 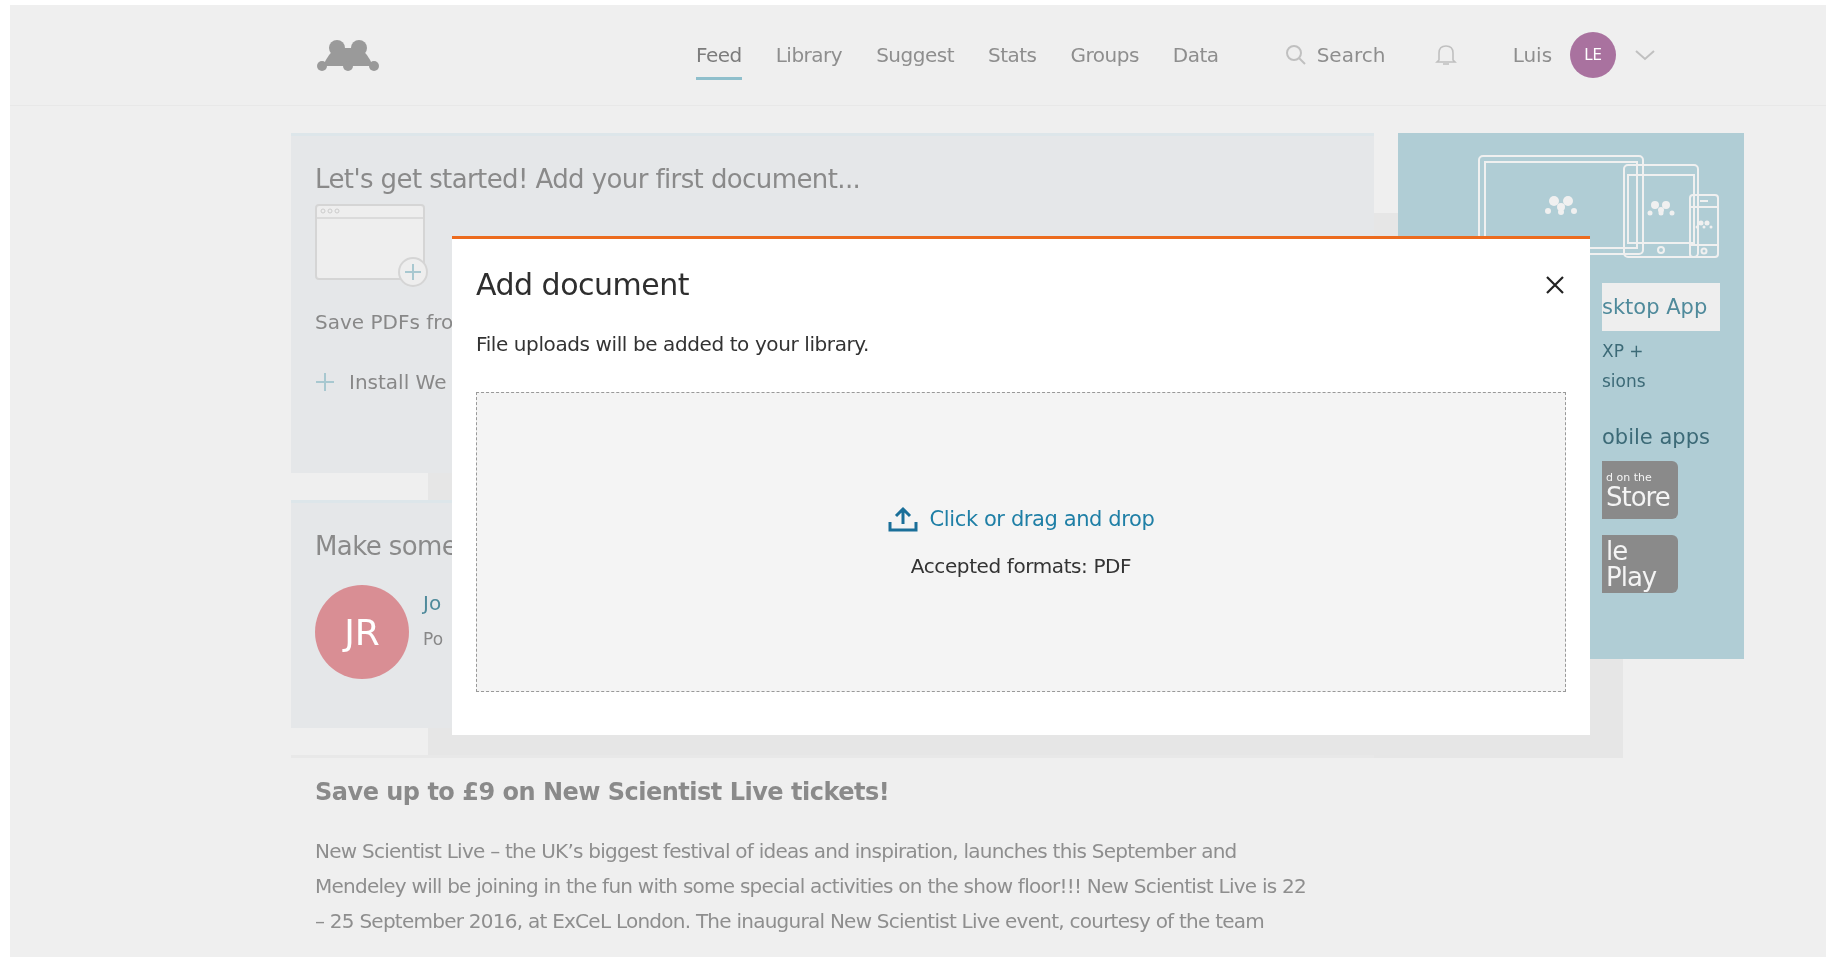 What do you see at coordinates (1104, 55) in the screenshot?
I see `nav-tab: Groups` at bounding box center [1104, 55].